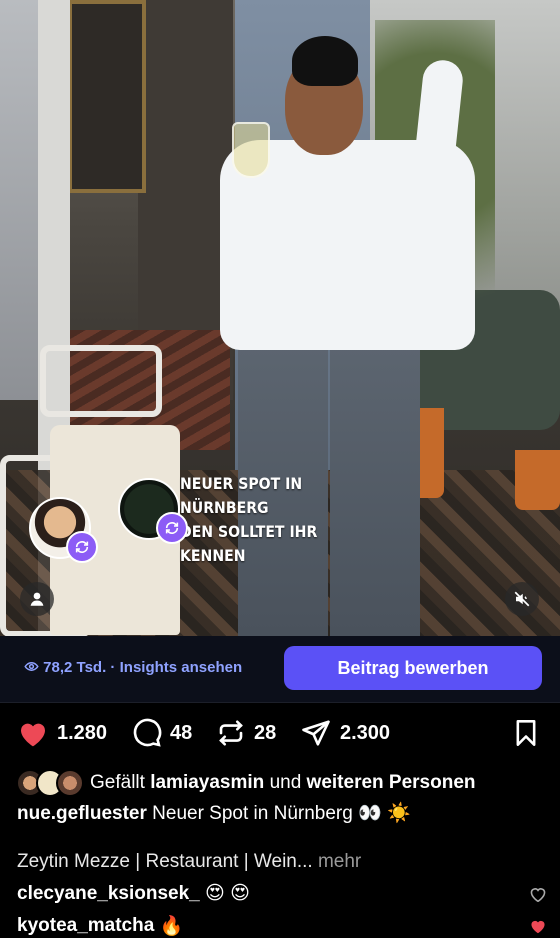 The height and width of the screenshot is (938, 560). What do you see at coordinates (282, 893) in the screenshot?
I see `comment-row: clecyane_ksionsek_ 😍 😍` at bounding box center [282, 893].